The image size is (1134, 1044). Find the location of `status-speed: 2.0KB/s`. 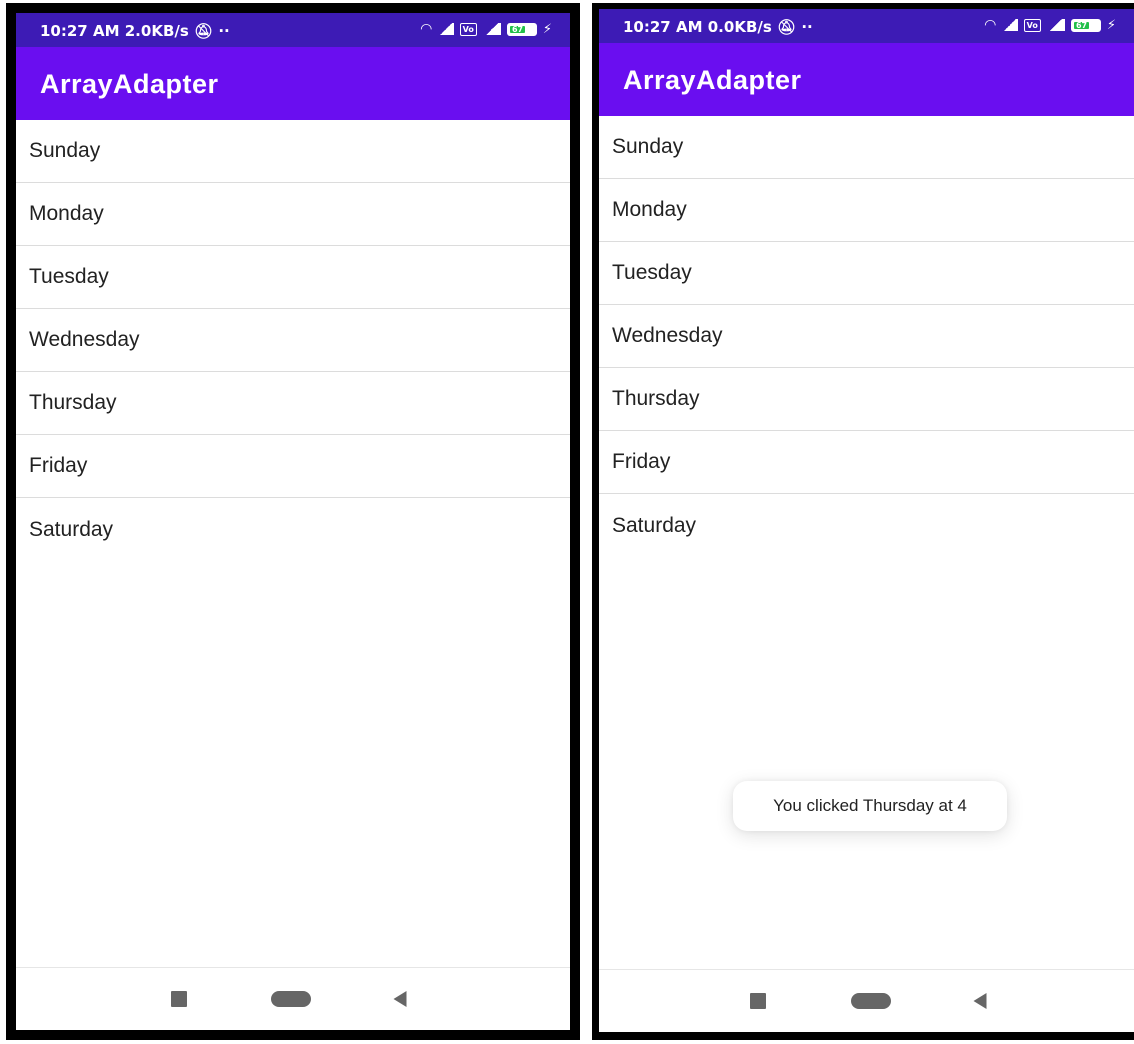

status-speed: 2.0KB/s is located at coordinates (156, 31).